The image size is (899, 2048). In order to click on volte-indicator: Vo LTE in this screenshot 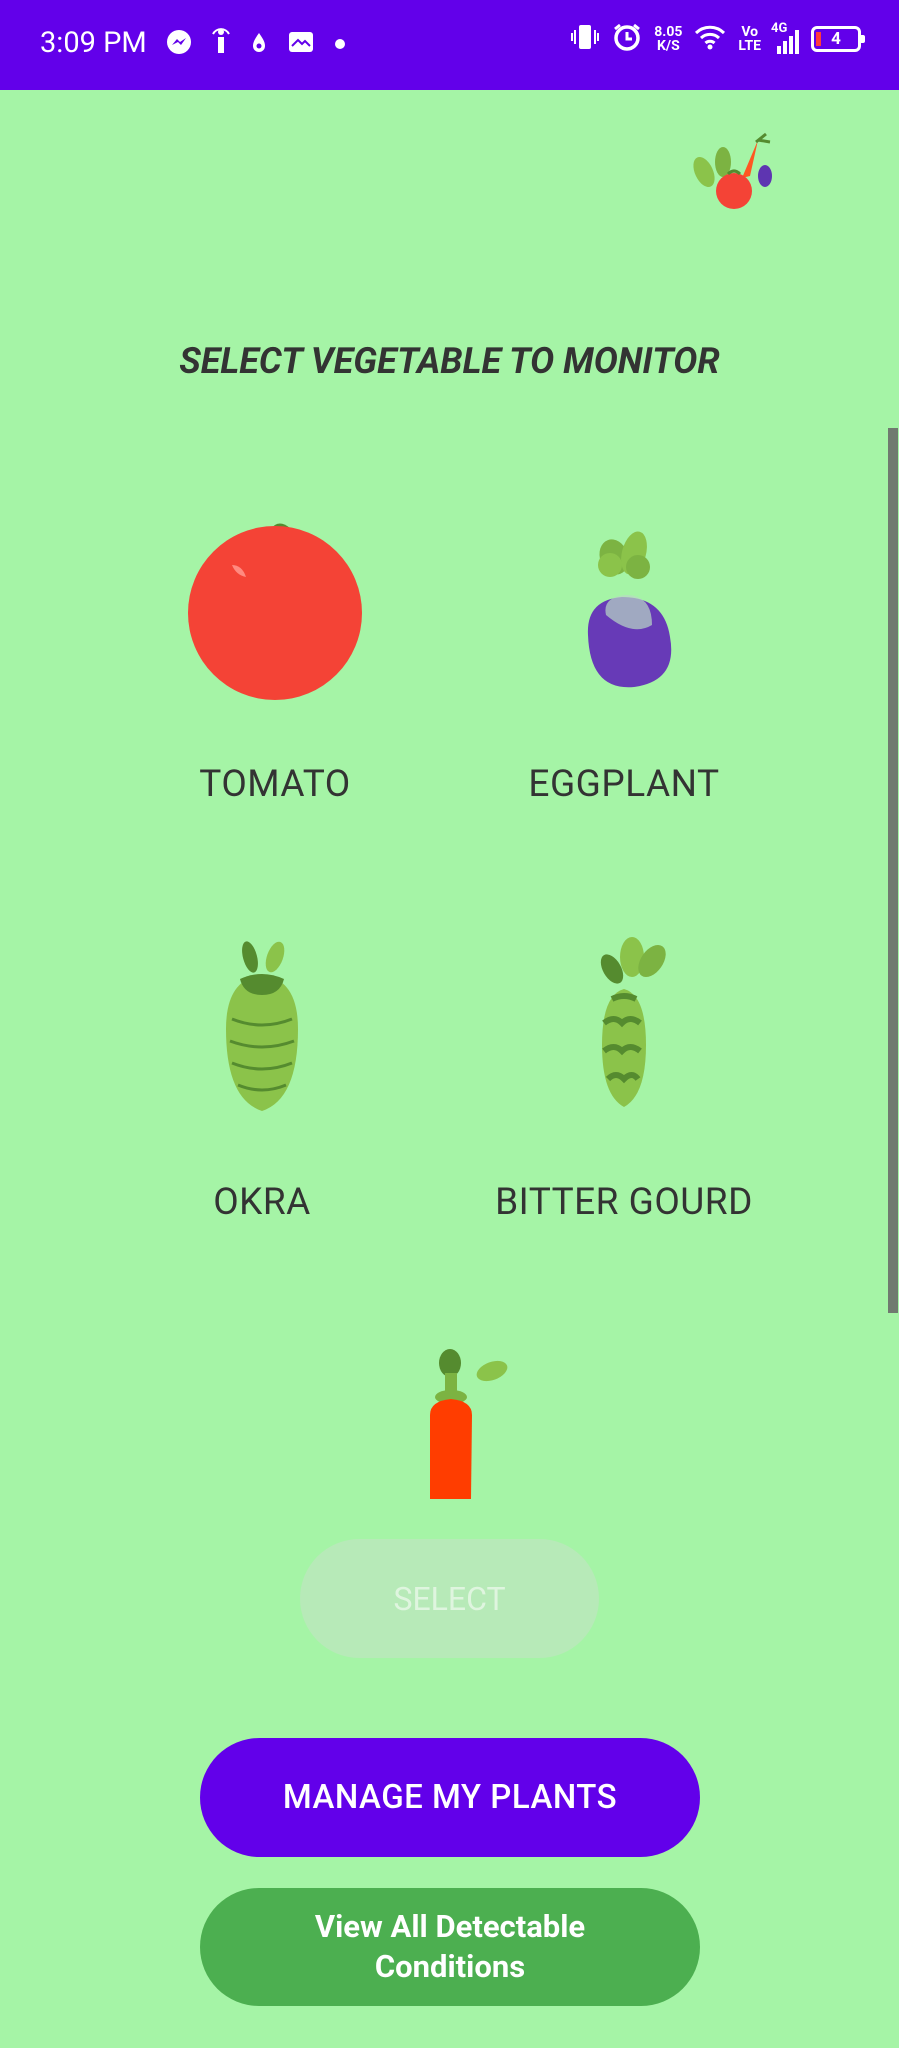, I will do `click(749, 39)`.